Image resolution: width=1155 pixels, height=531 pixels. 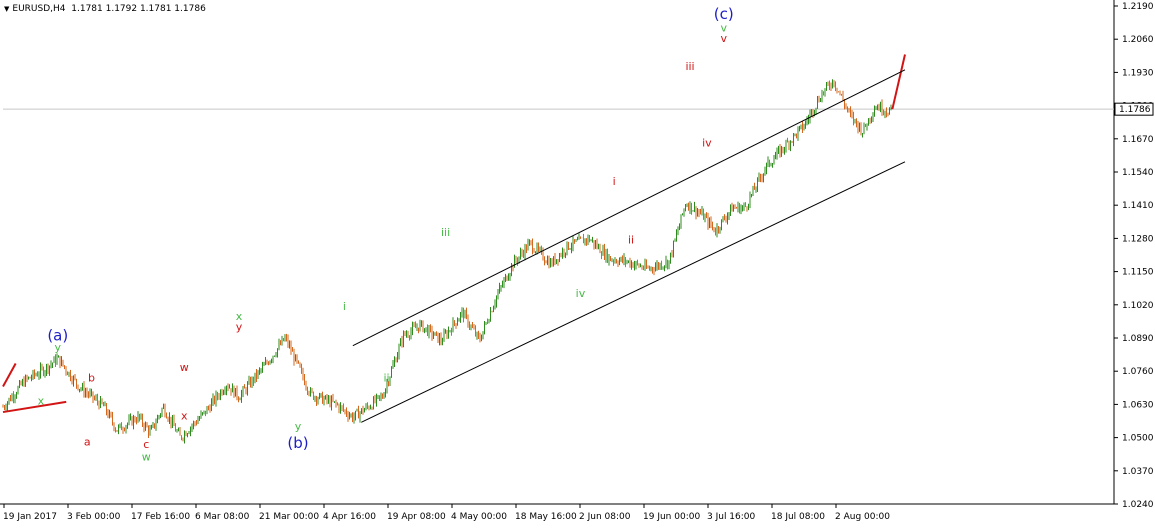 What do you see at coordinates (297, 443) in the screenshot?
I see `wave-label: (b)` at bounding box center [297, 443].